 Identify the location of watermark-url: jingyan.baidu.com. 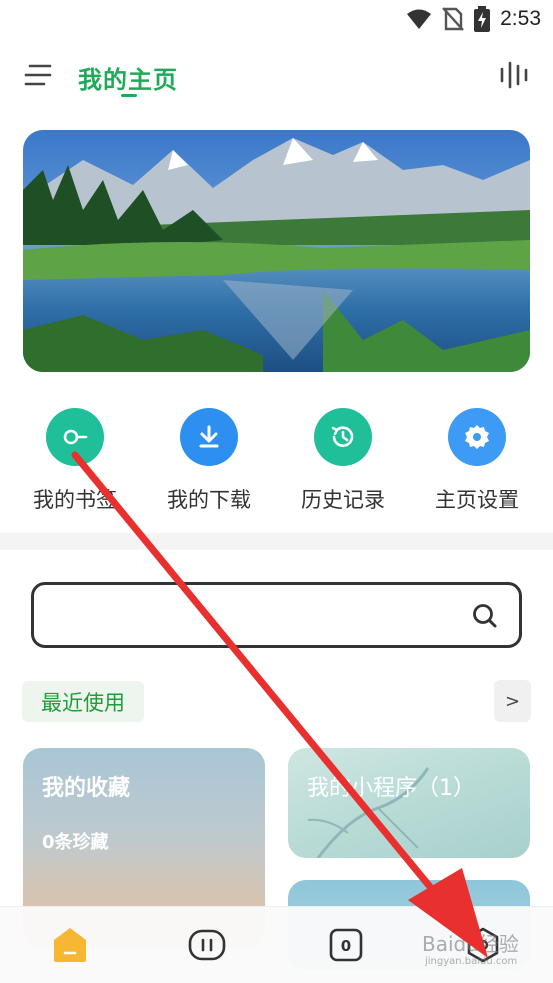
(471, 961).